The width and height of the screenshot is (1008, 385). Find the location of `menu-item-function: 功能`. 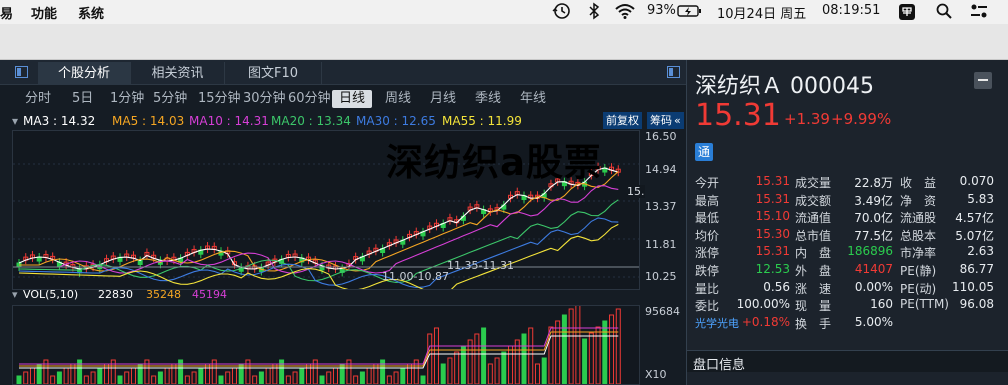

menu-item-function: 功能 is located at coordinates (44, 12).